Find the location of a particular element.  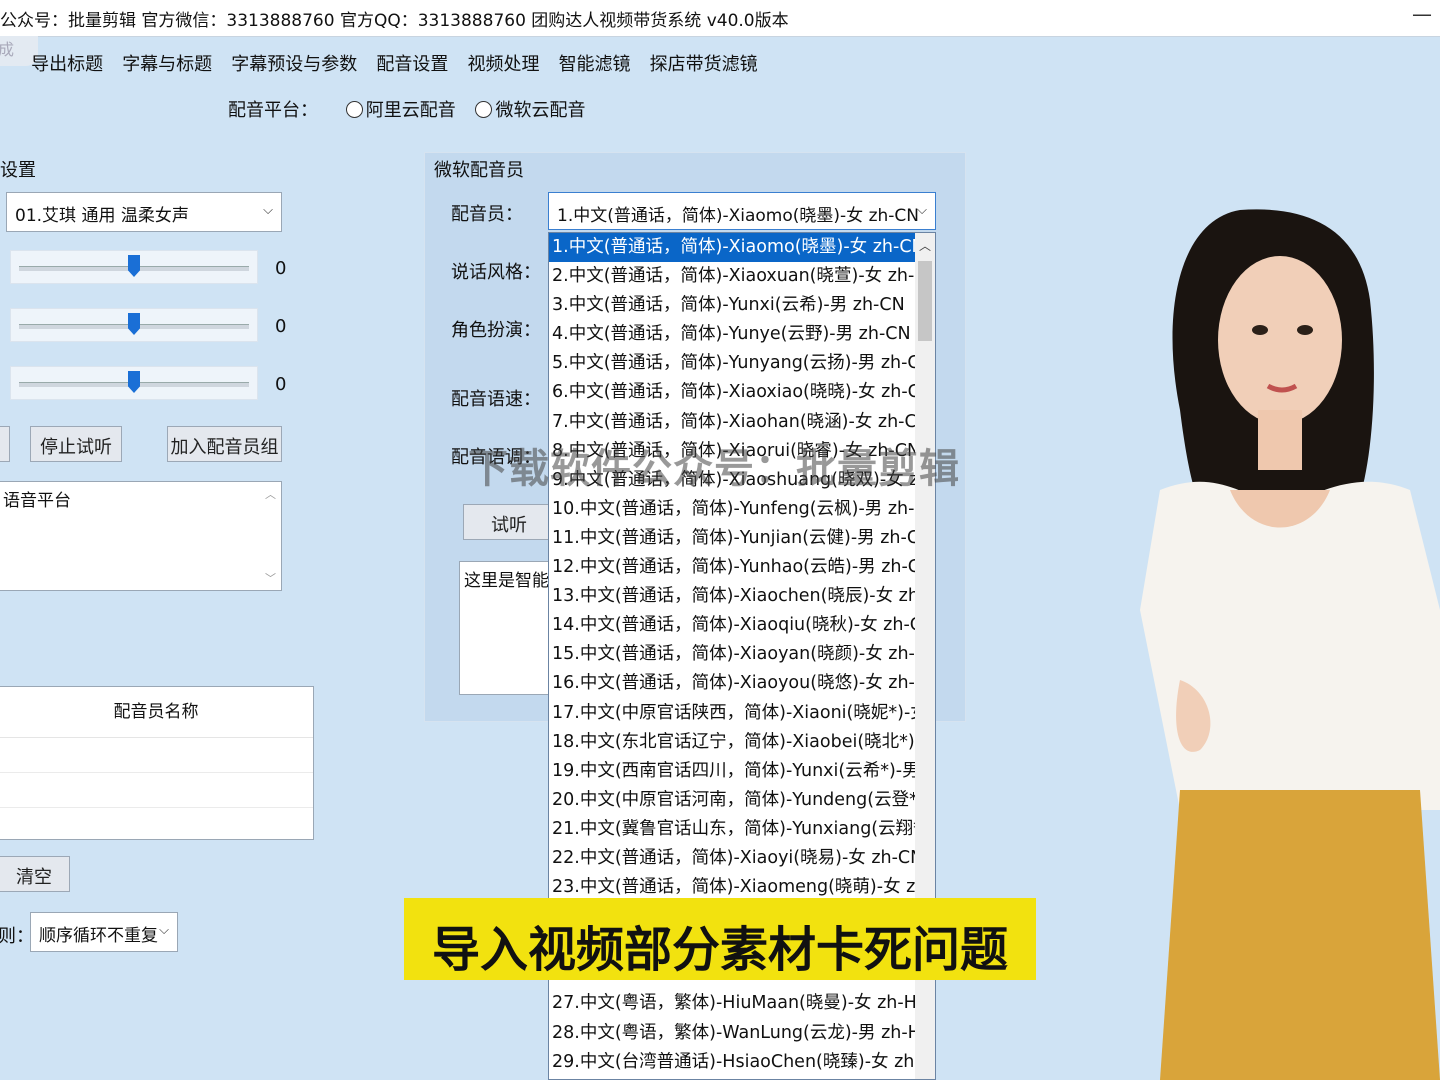

stop-preview-button: 停止试听 is located at coordinates (76, 444).